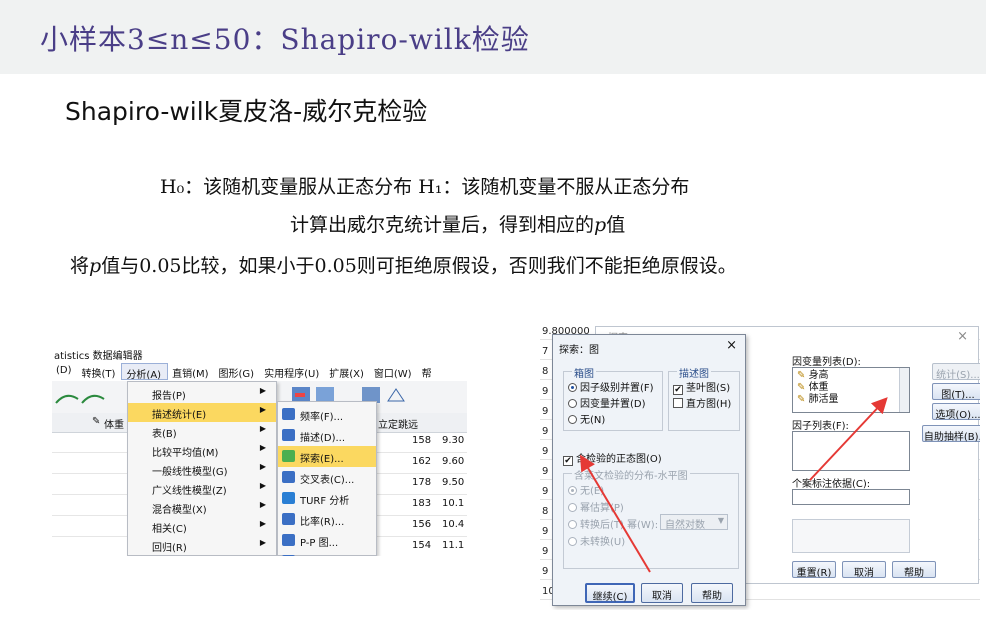 The width and height of the screenshot is (986, 620). Describe the element at coordinates (202, 431) in the screenshot. I see `analyze-menu-item: 表(B) ▶` at that location.